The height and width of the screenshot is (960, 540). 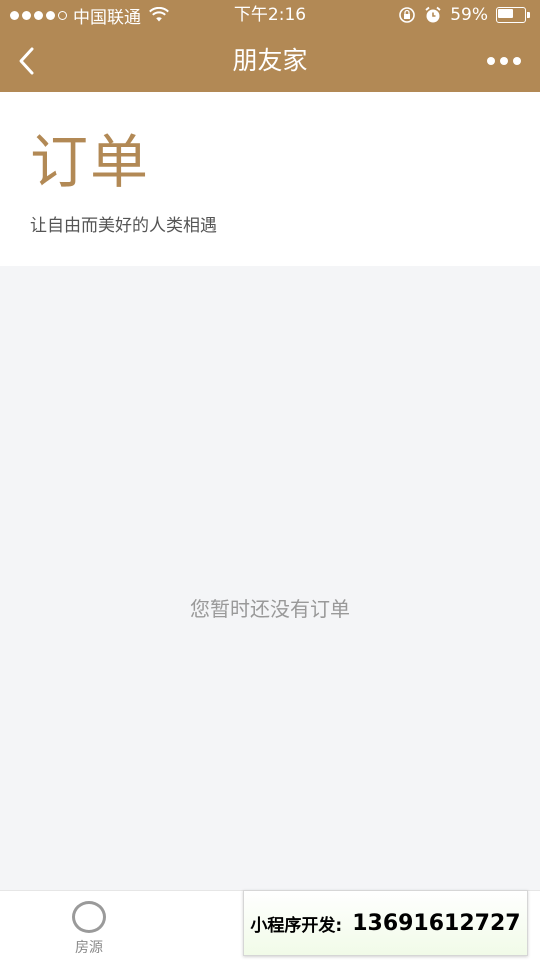 What do you see at coordinates (62, 15) in the screenshot?
I see `signal-dot-empty` at bounding box center [62, 15].